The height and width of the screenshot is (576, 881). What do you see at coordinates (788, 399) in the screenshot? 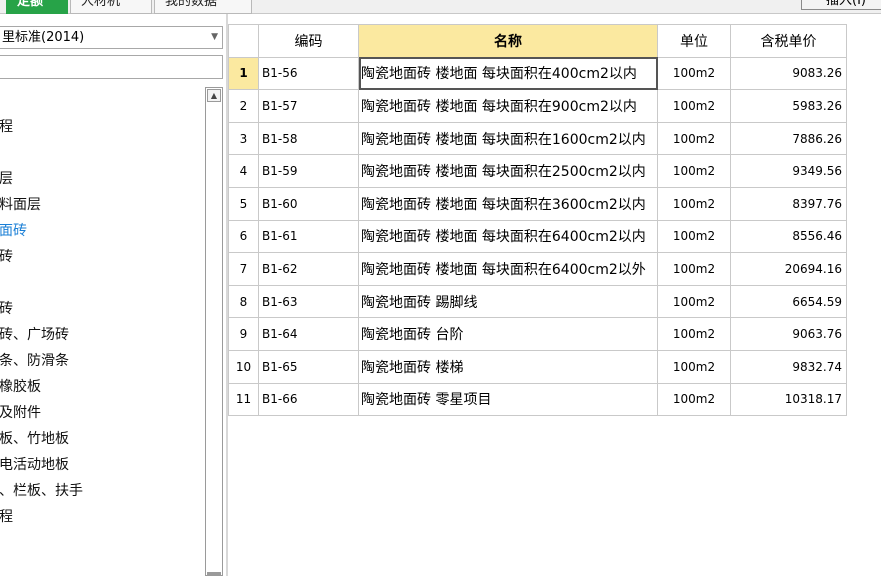
I see `cell-price: 10318.17` at bounding box center [788, 399].